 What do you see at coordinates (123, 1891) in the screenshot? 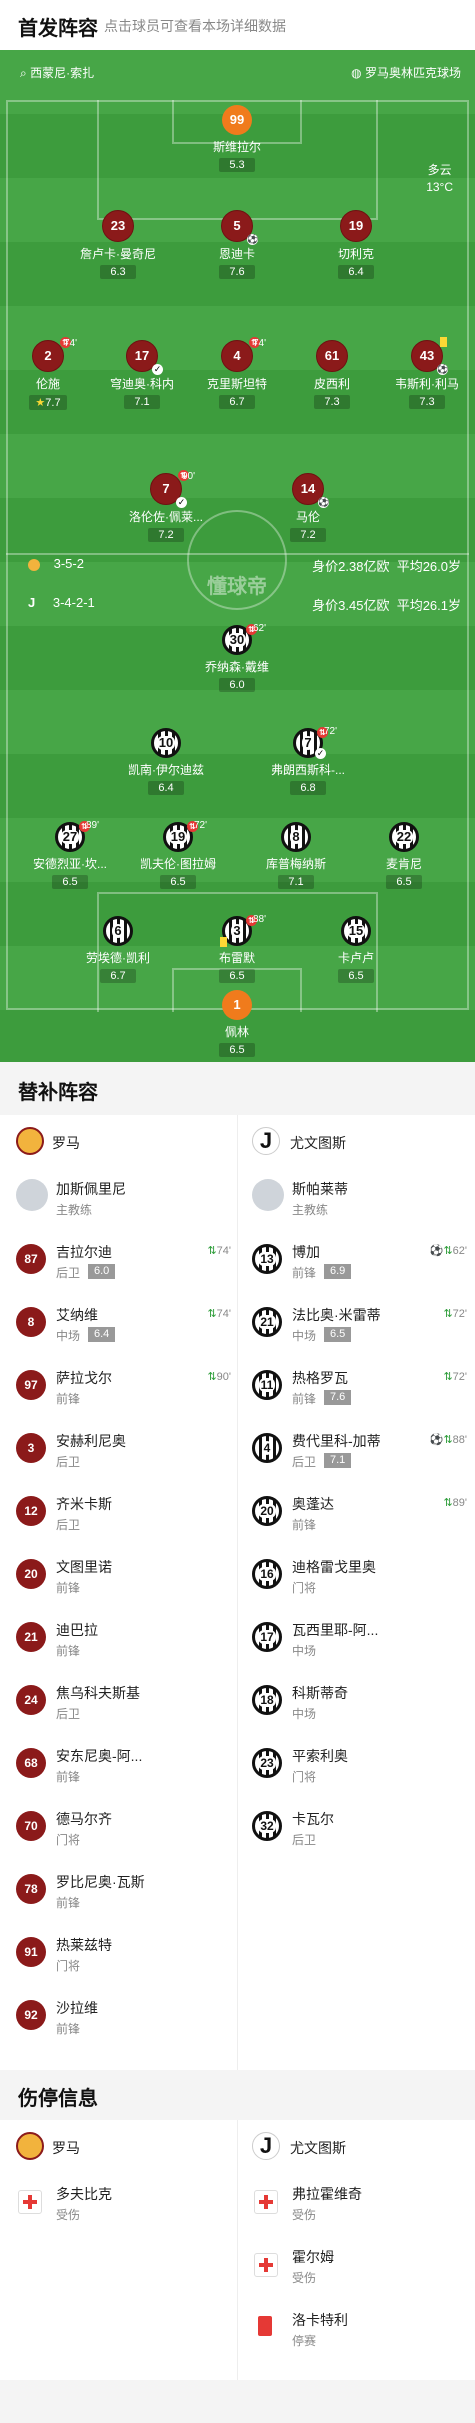
I see `sub-player-home: 78 罗比尼奥·瓦斯 前锋` at bounding box center [123, 1891].